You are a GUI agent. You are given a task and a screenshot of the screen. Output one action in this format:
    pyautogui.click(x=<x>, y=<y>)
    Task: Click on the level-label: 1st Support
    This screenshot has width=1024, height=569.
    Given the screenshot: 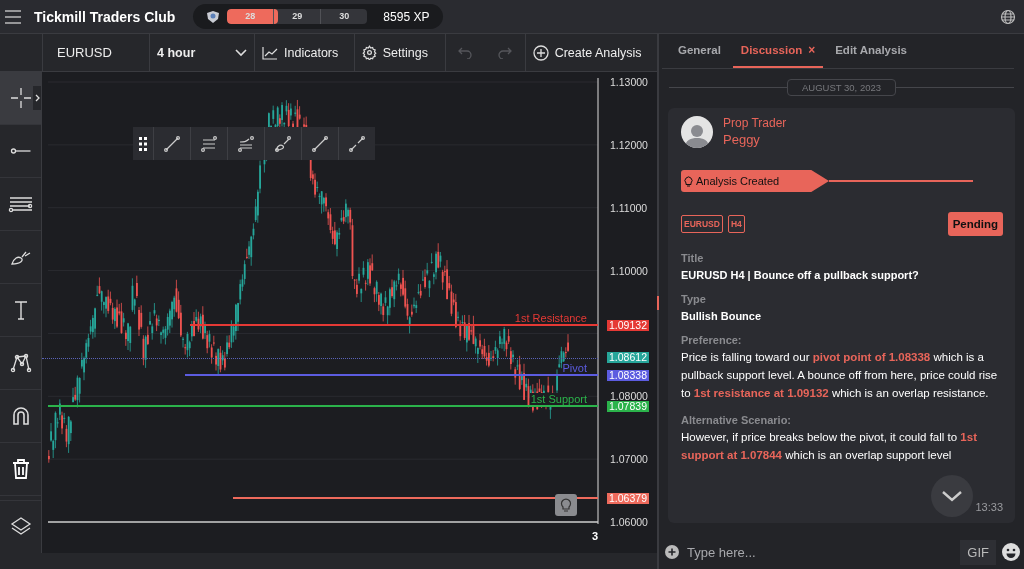 What is the action you would take?
    pyautogui.click(x=558, y=399)
    